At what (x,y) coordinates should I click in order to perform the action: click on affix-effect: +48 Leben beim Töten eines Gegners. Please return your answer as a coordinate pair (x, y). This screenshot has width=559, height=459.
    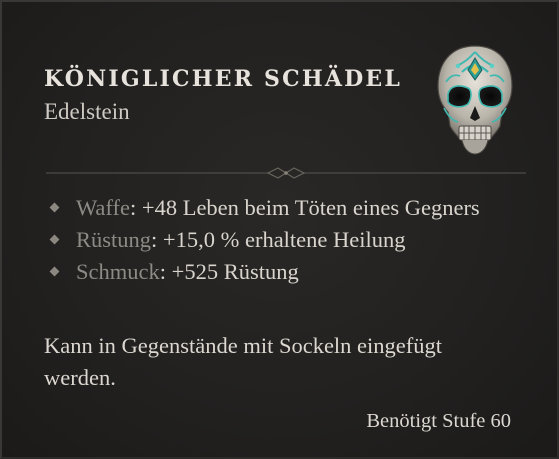
    Looking at the image, I should click on (310, 207).